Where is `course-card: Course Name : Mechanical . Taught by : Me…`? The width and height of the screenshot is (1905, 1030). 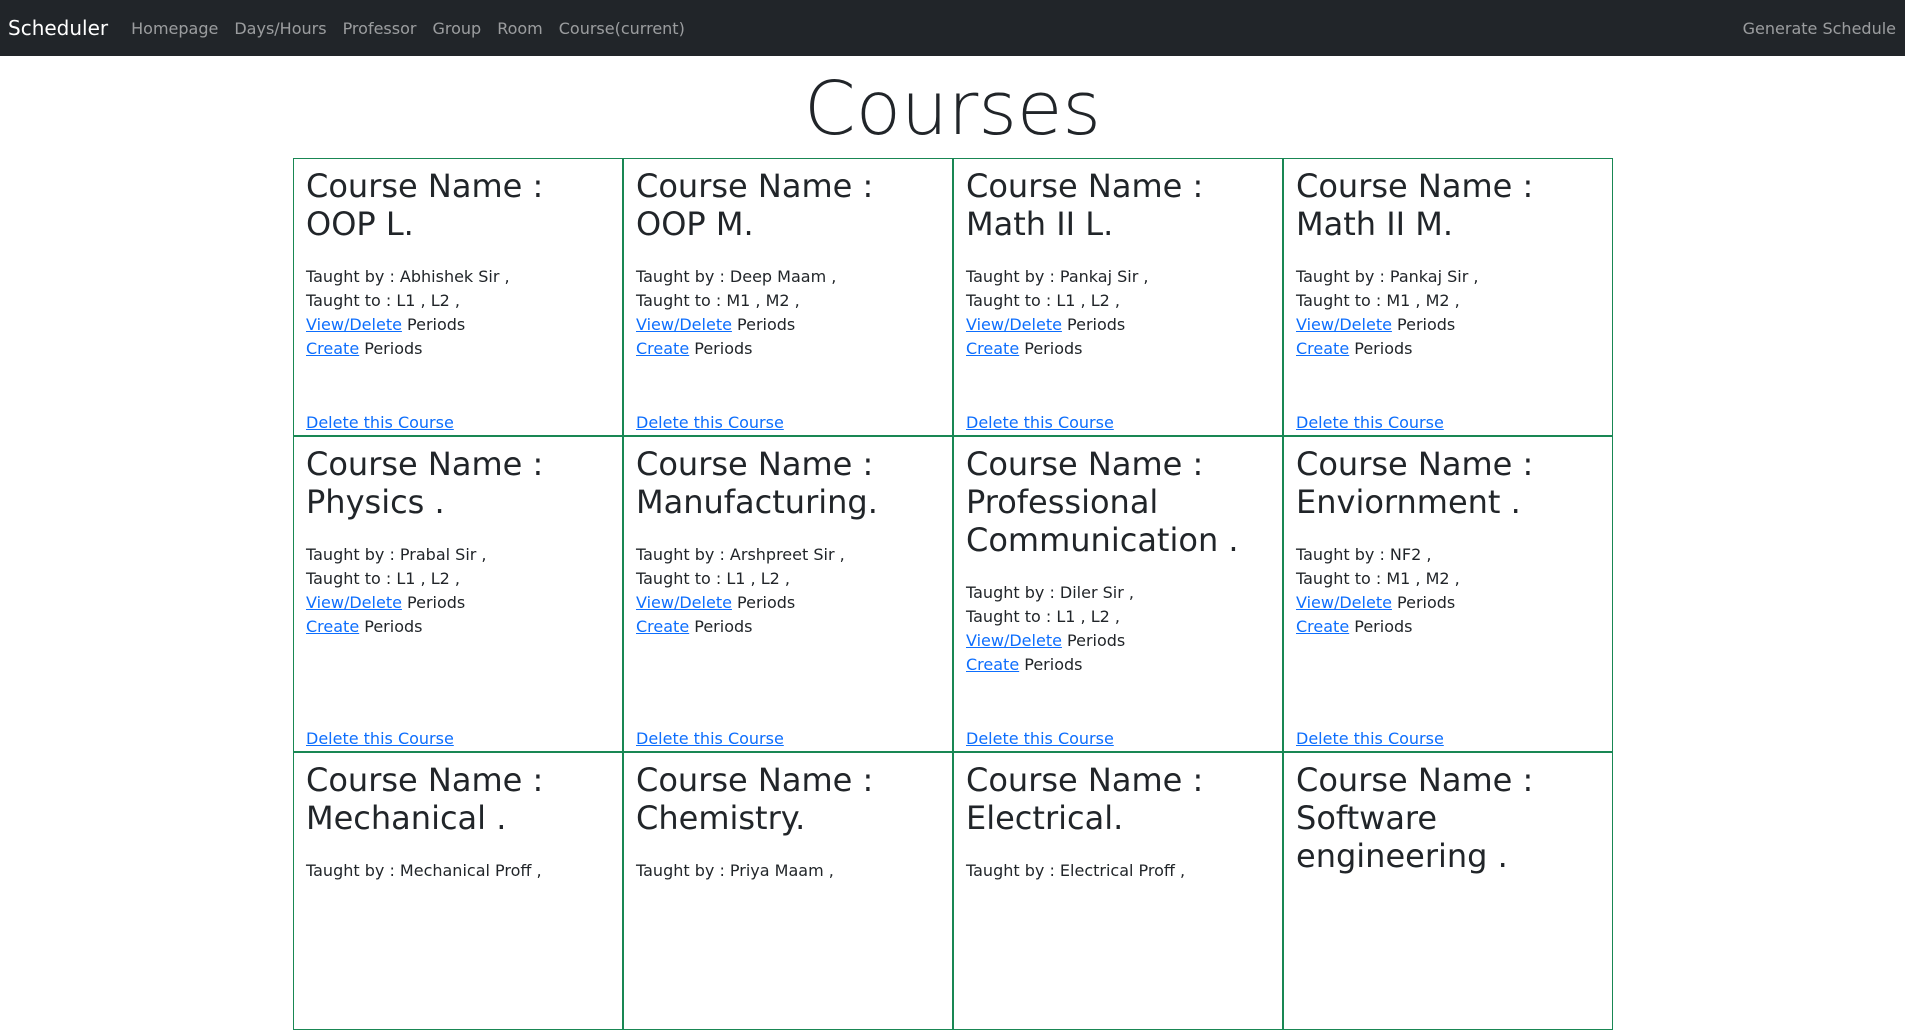 course-card: Course Name : Mechanical . Taught by : Me… is located at coordinates (458, 891).